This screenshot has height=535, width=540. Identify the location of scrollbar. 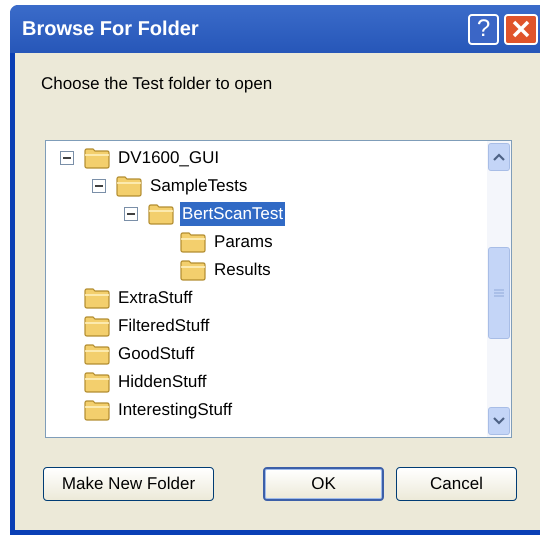
(499, 288).